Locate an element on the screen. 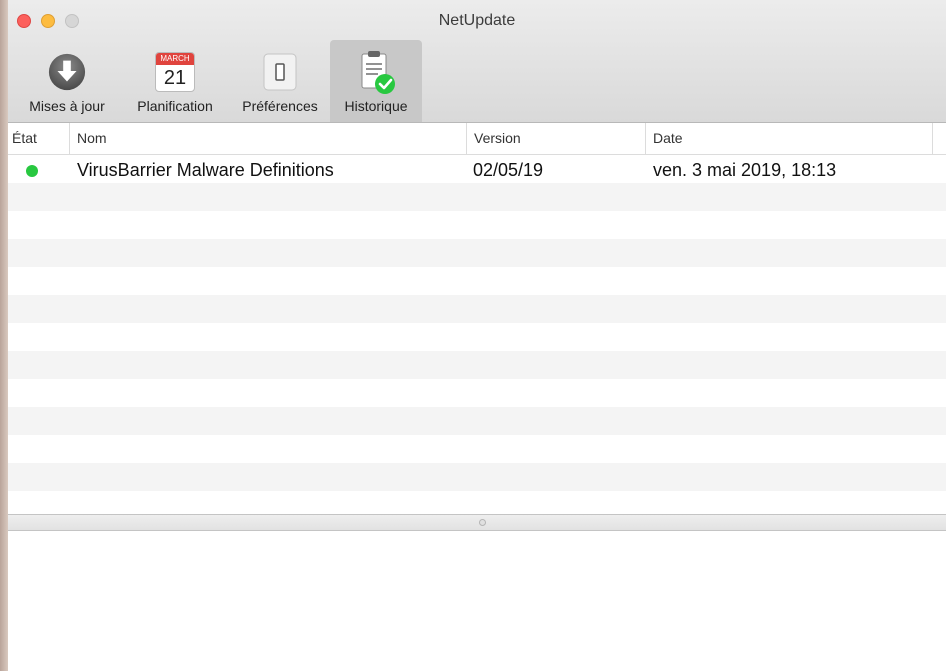  switch-icon is located at coordinates (280, 72).